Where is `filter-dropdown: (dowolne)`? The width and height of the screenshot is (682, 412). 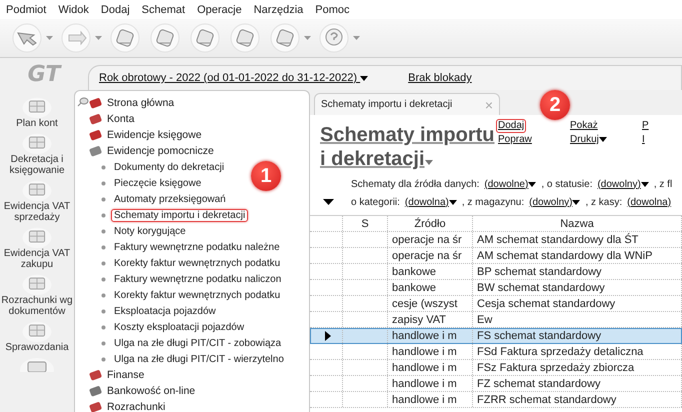
filter-dropdown: (dowolne) is located at coordinates (510, 184).